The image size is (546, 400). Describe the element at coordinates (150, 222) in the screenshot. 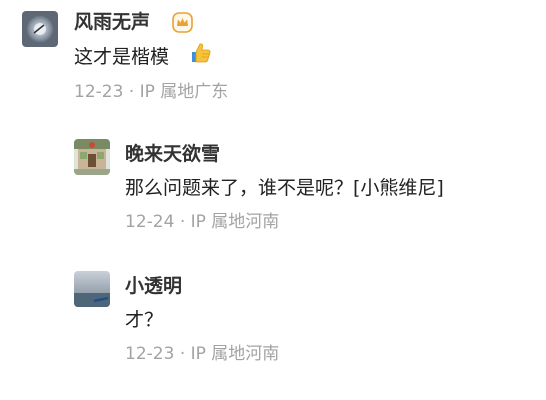

I see `comment-date: 12-24` at that location.